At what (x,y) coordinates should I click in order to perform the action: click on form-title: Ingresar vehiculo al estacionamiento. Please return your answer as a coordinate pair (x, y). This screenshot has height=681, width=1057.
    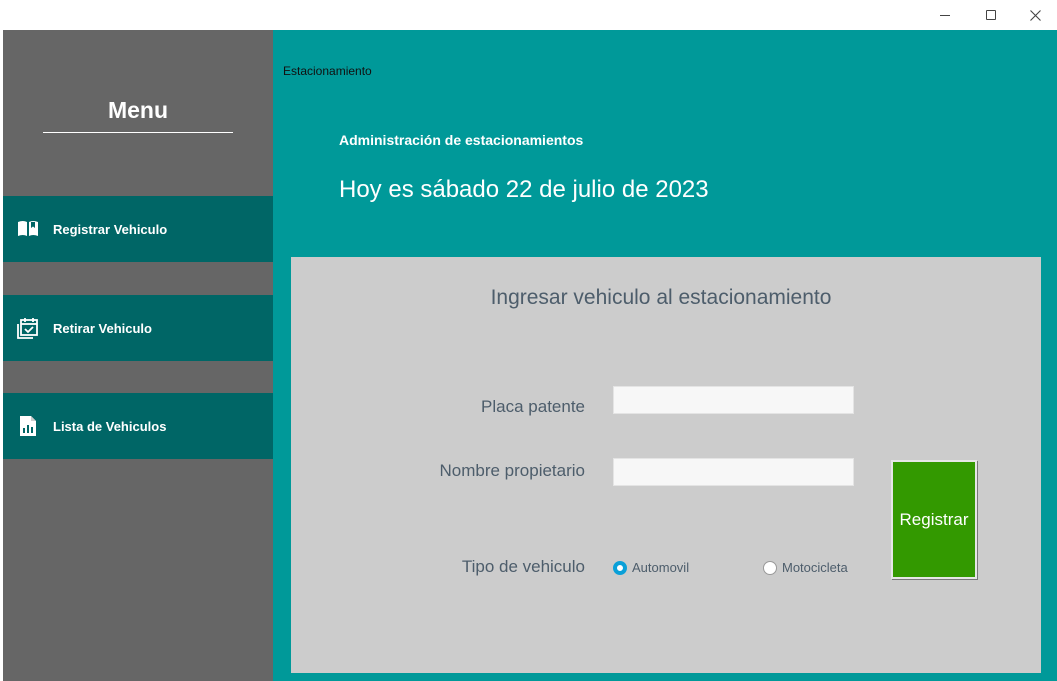
    Looking at the image, I should click on (661, 297).